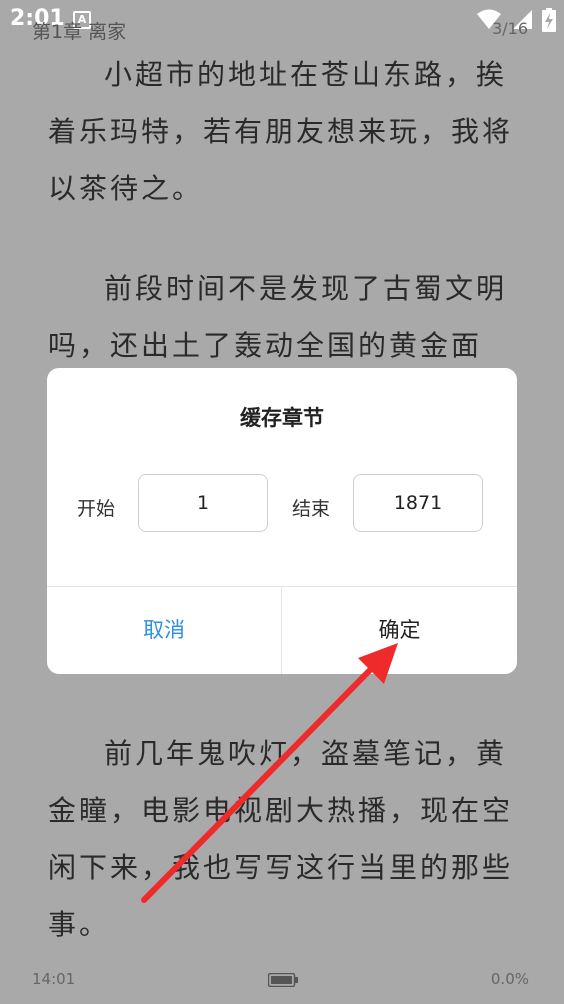 The width and height of the screenshot is (564, 1004). I want to click on reading-progress: 0.0%, so click(509, 979).